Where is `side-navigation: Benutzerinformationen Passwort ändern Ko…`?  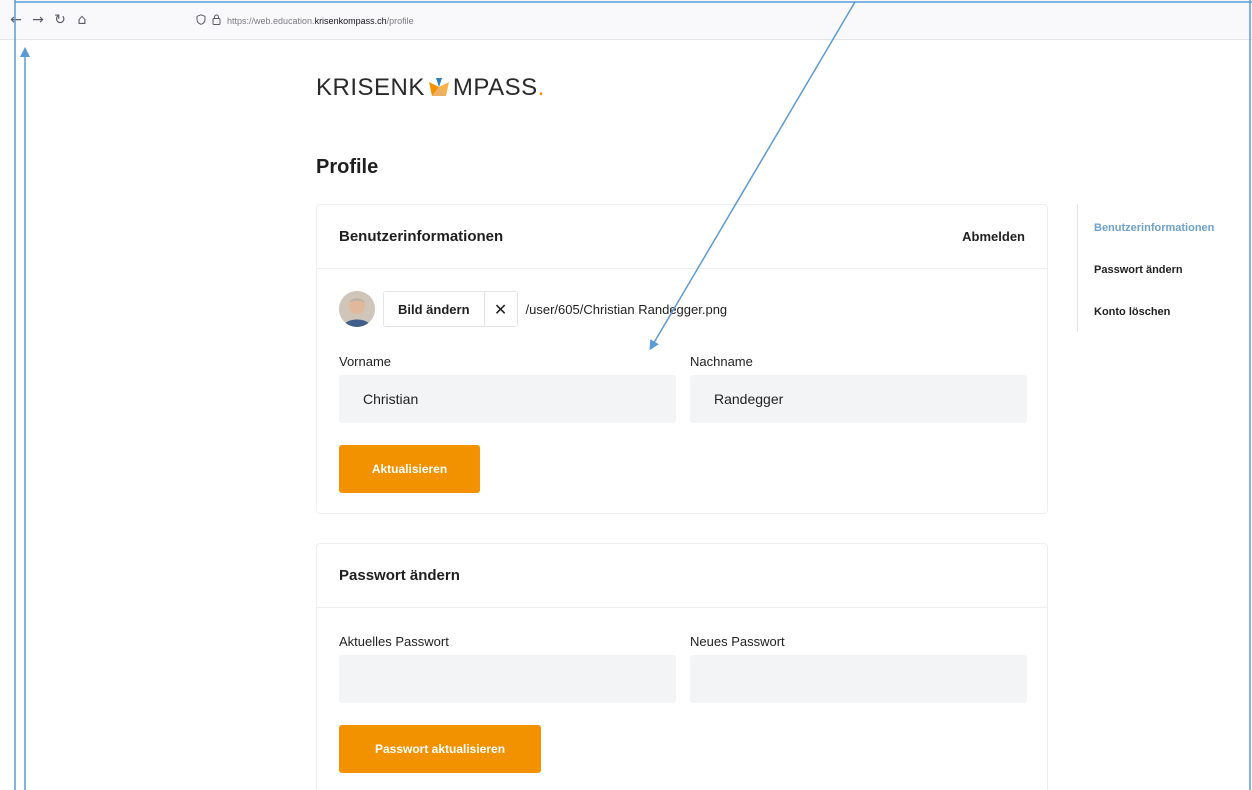
side-navigation: Benutzerinformationen Passwort ändern Ko… is located at coordinates (1164, 268).